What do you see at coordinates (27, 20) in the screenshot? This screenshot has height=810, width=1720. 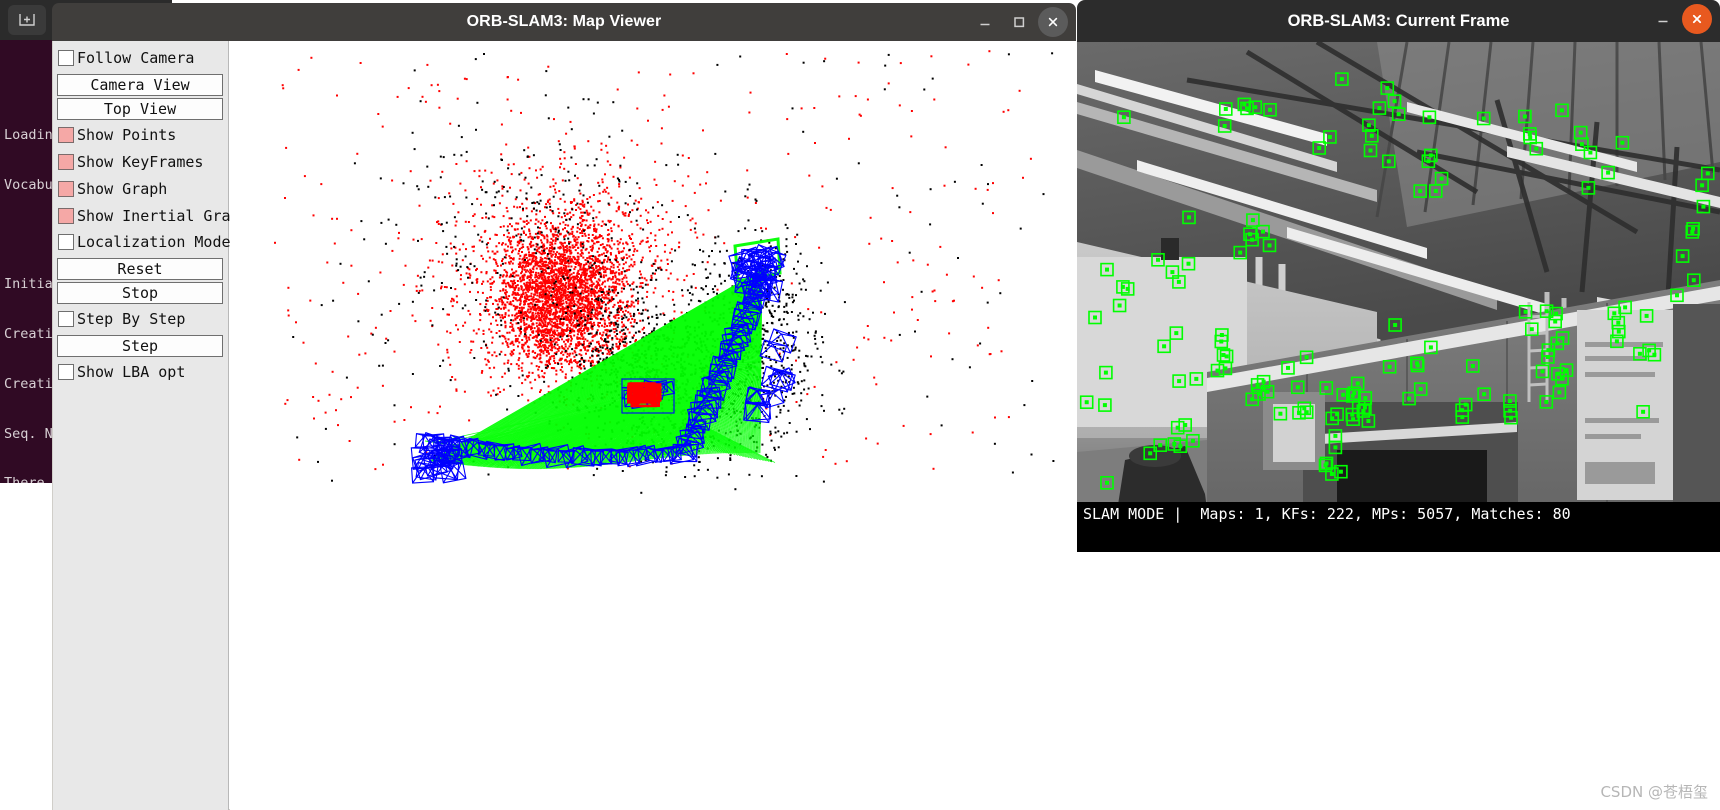 I see `new-tab-icon` at bounding box center [27, 20].